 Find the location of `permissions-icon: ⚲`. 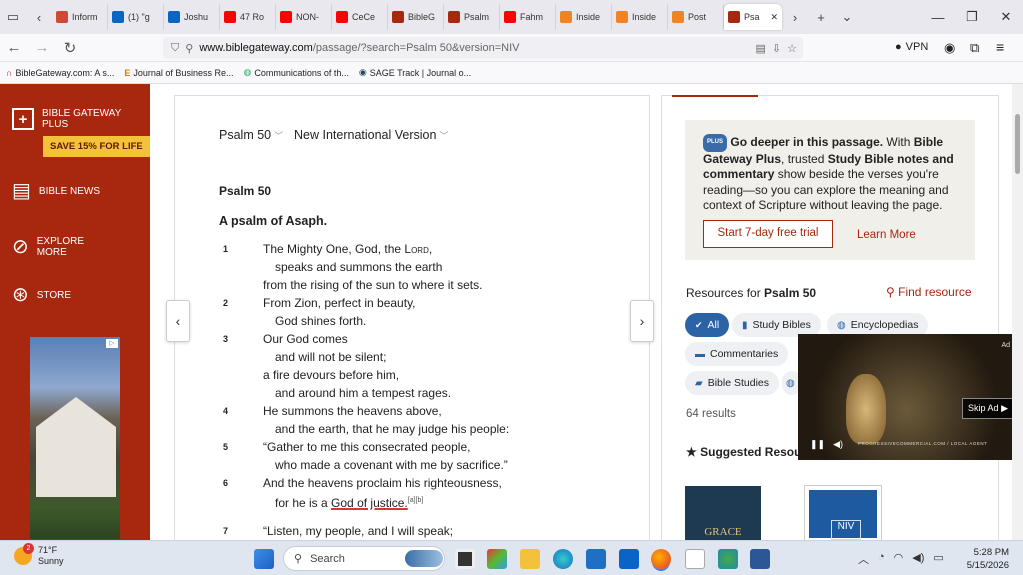

permissions-icon: ⚲ is located at coordinates (189, 48).